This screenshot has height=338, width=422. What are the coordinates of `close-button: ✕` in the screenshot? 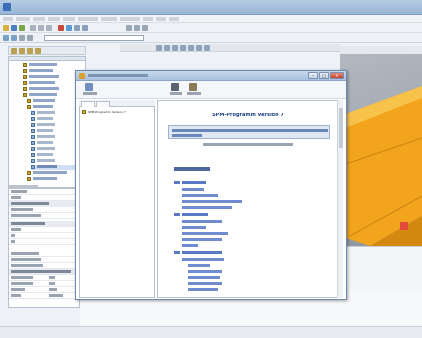 It's located at (337, 75).